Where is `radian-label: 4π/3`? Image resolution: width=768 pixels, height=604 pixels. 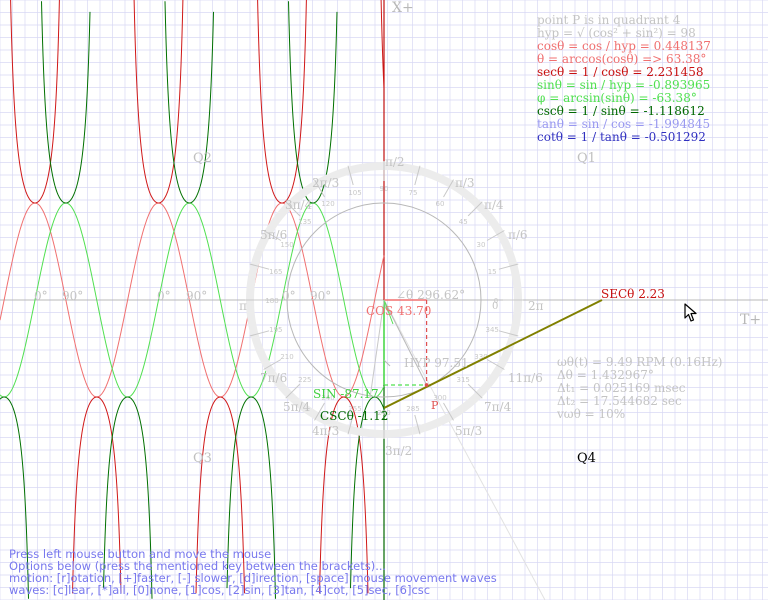 radian-label: 4π/3 is located at coordinates (326, 431).